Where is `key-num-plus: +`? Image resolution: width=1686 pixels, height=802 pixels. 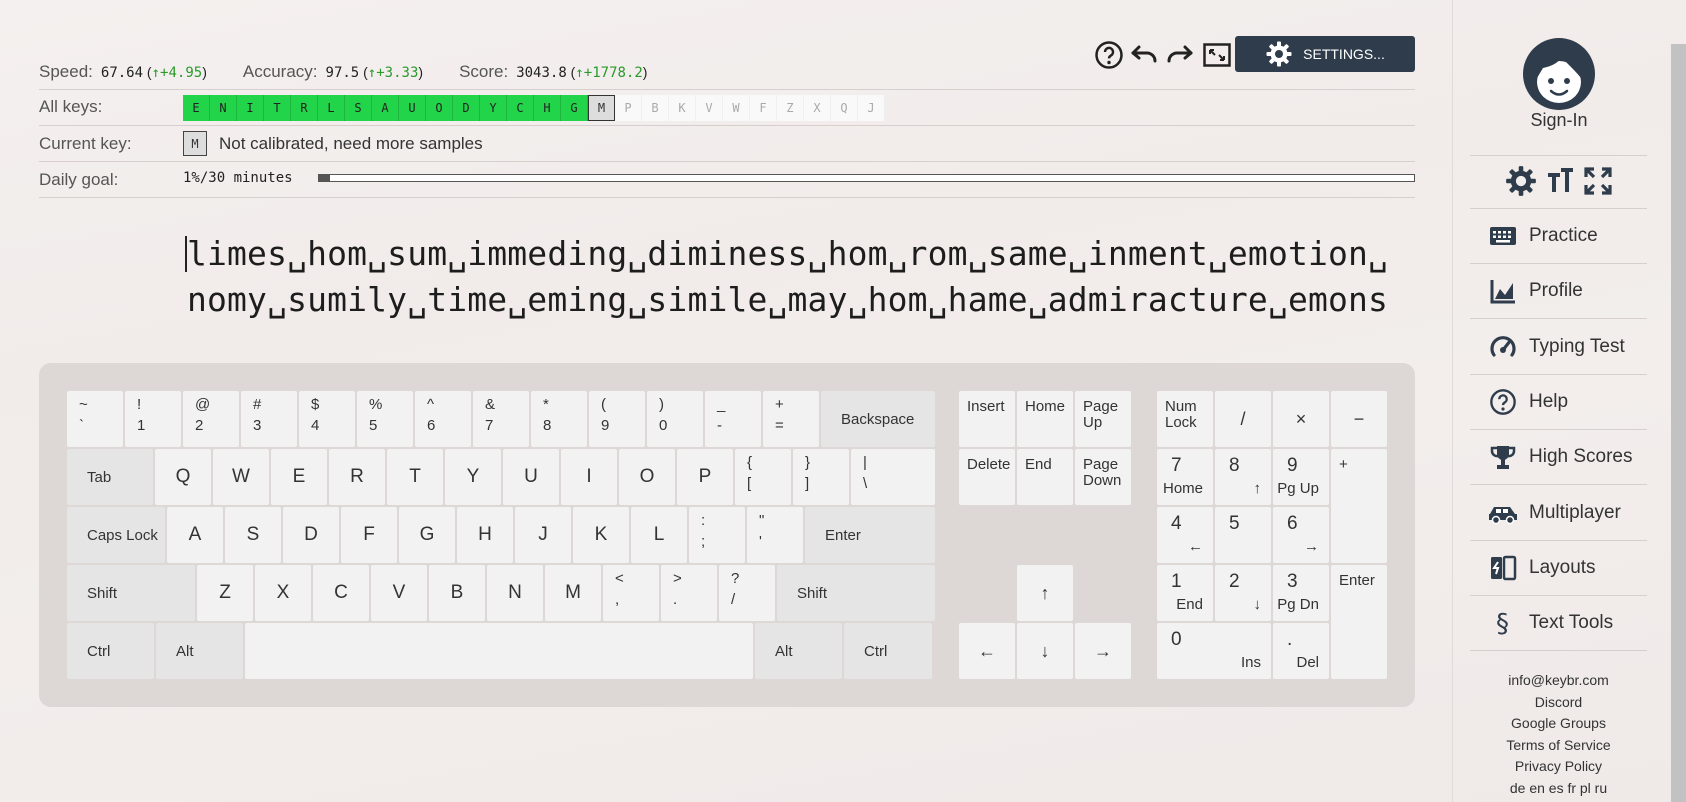 key-num-plus: + is located at coordinates (1359, 506).